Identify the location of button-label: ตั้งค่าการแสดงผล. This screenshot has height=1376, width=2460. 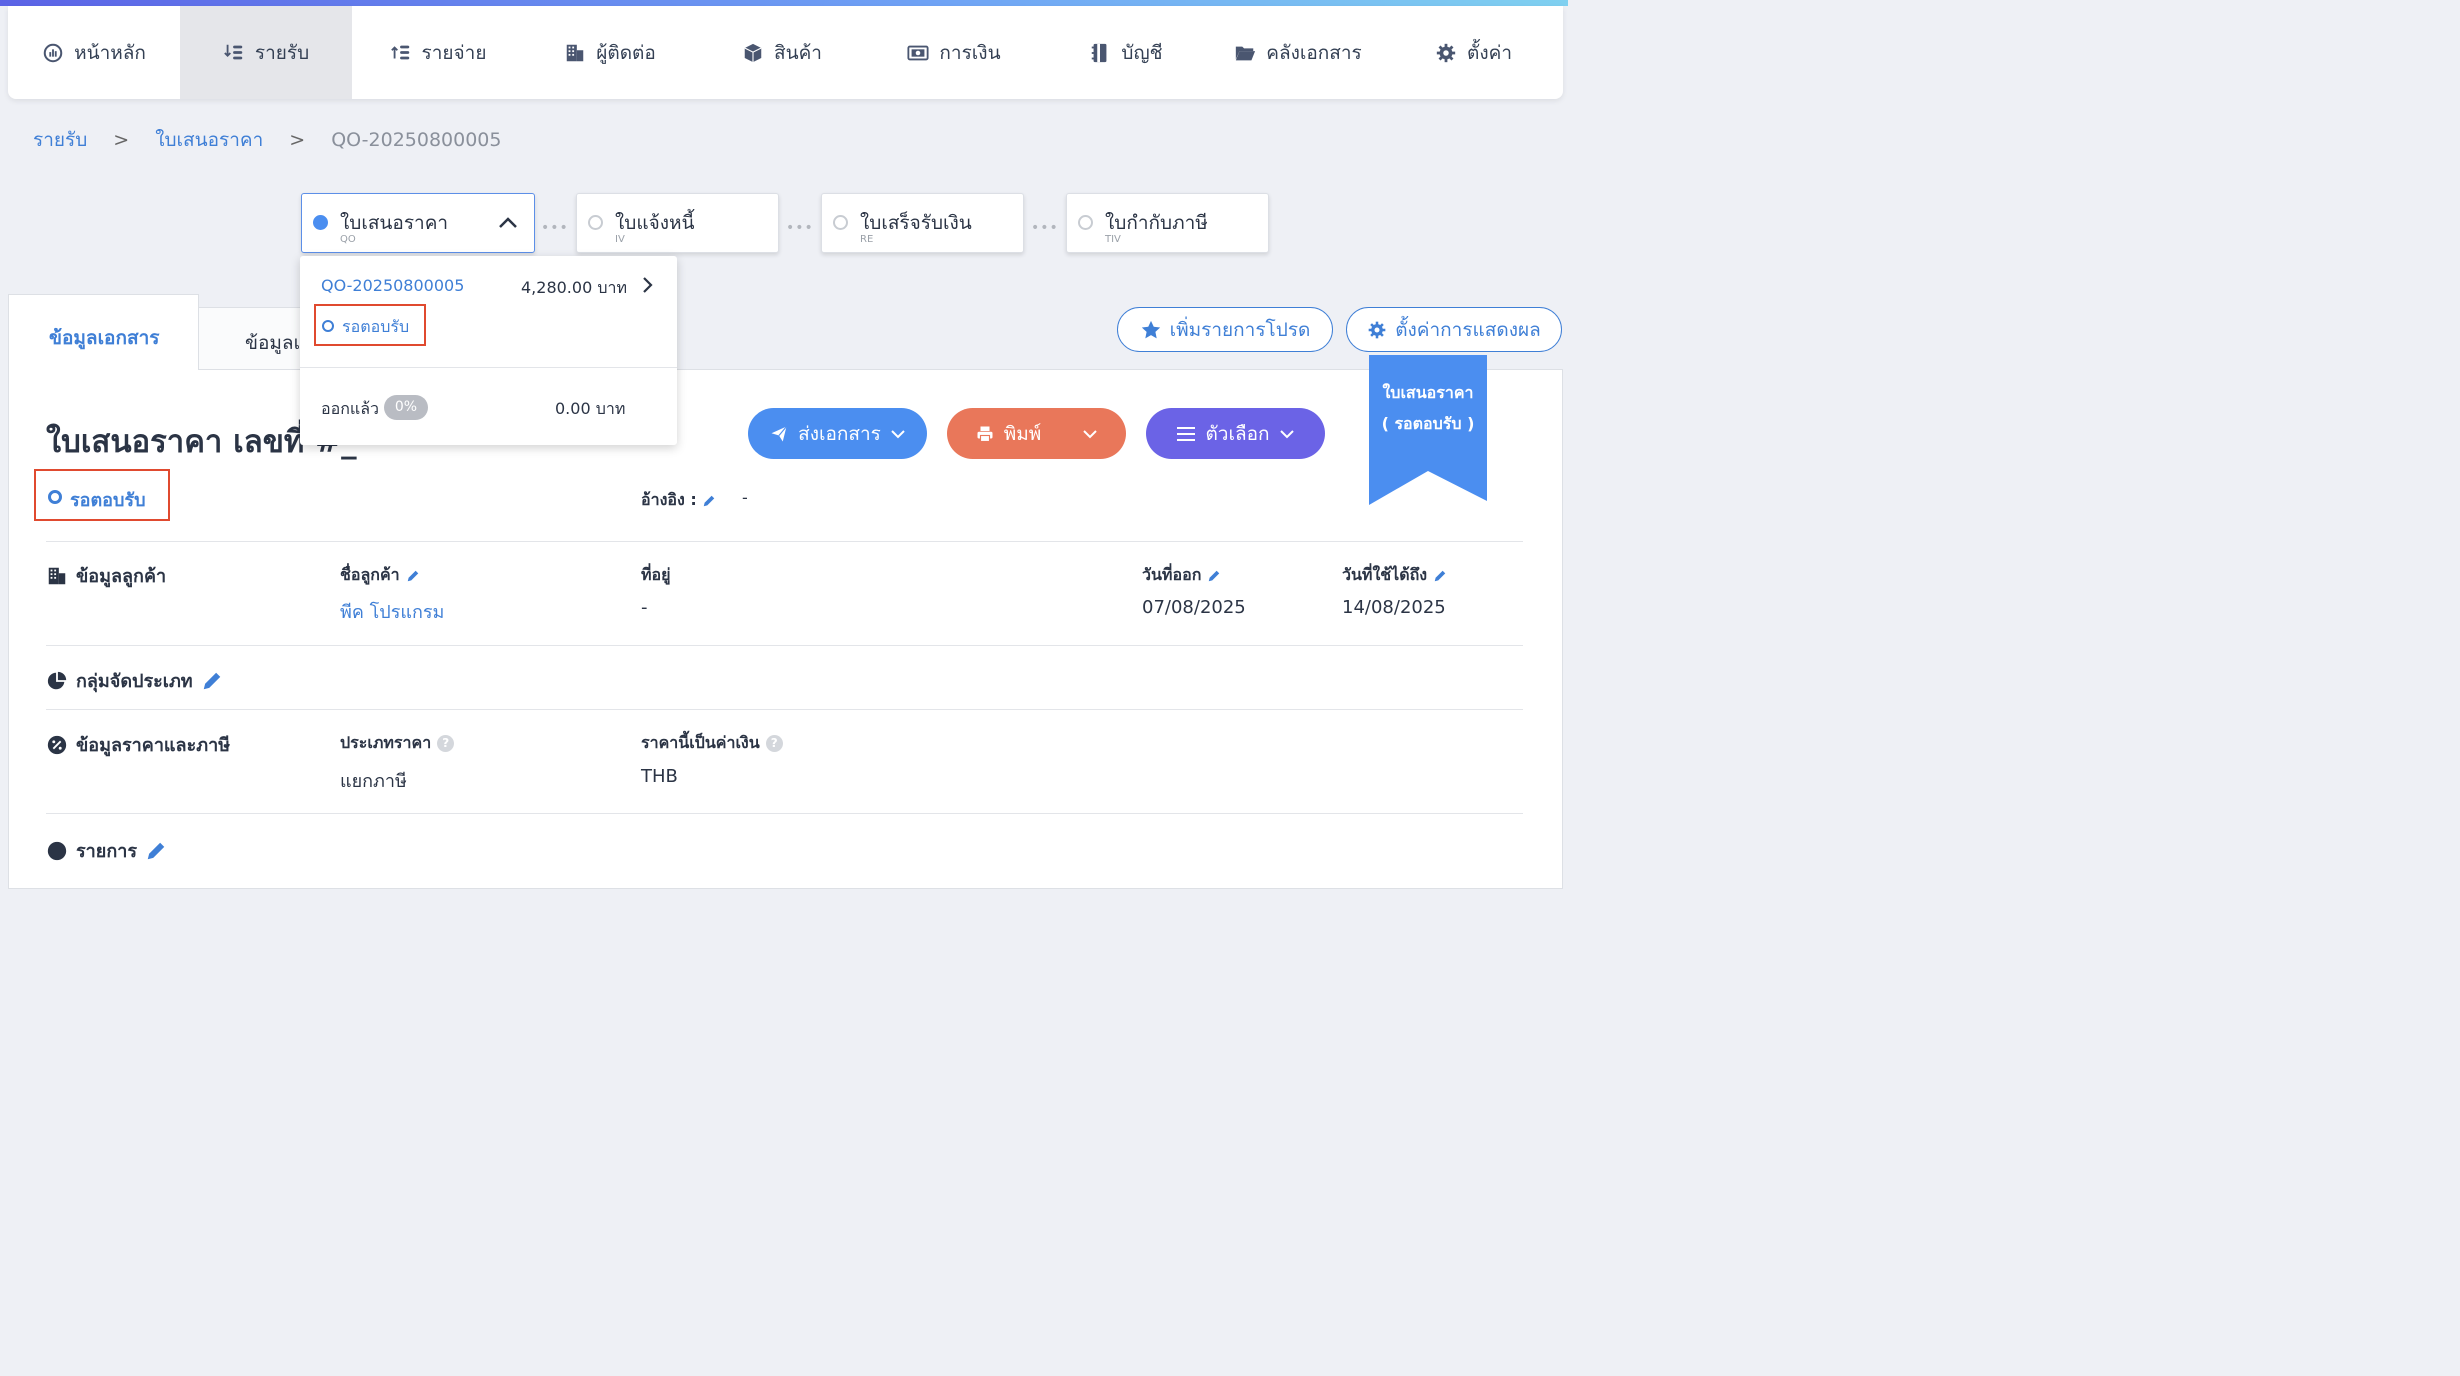
(1468, 329).